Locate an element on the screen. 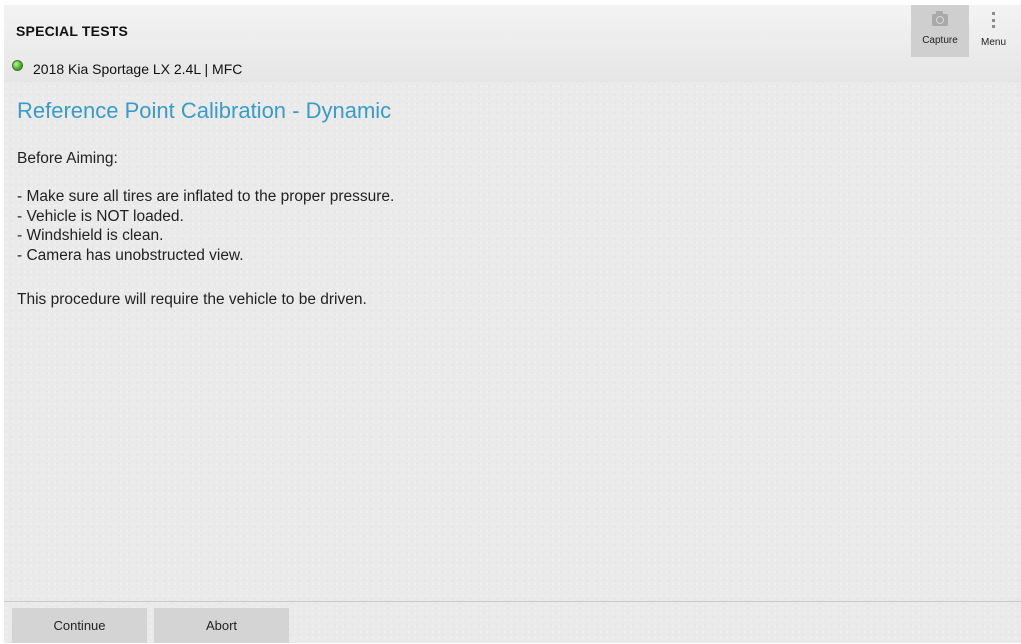  continue-button: Continue is located at coordinates (79, 625).